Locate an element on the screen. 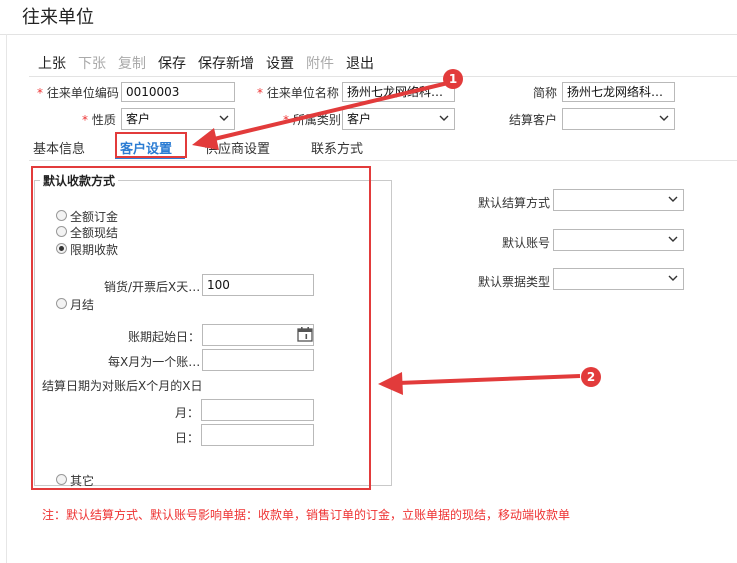  annotation-badge-1: 1 is located at coordinates (453, 79).